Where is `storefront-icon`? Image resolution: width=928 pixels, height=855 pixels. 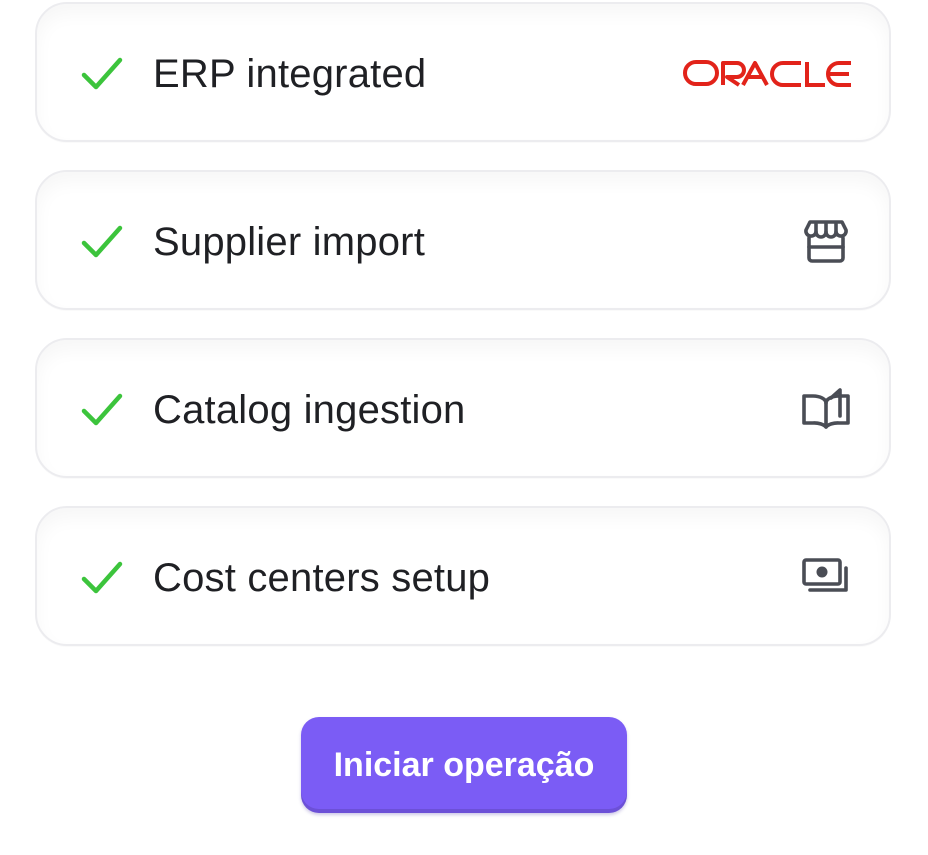
storefront-icon is located at coordinates (826, 241).